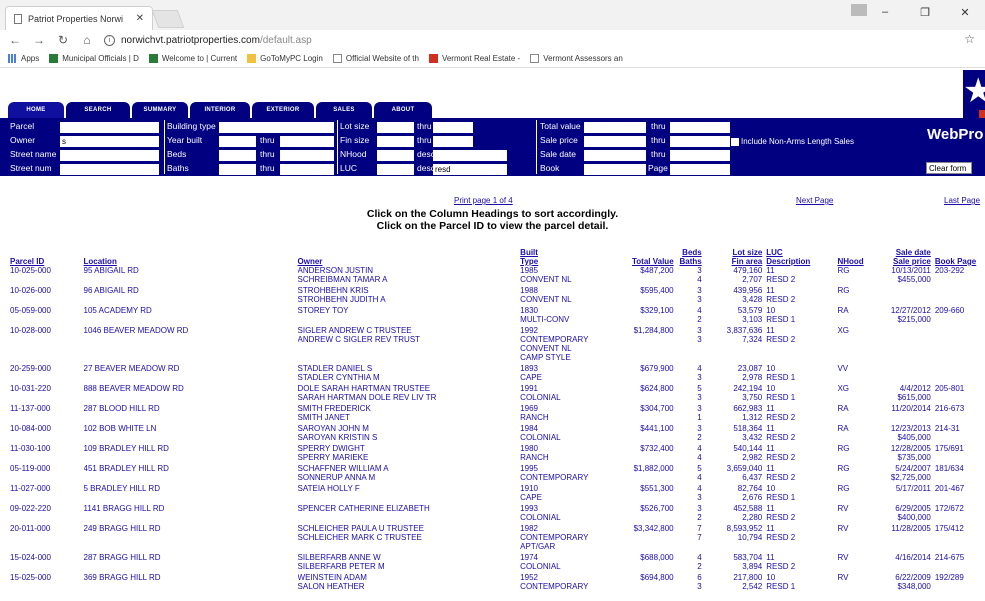  What do you see at coordinates (735, 142) in the screenshot?
I see `non-arms-checkbox` at bounding box center [735, 142].